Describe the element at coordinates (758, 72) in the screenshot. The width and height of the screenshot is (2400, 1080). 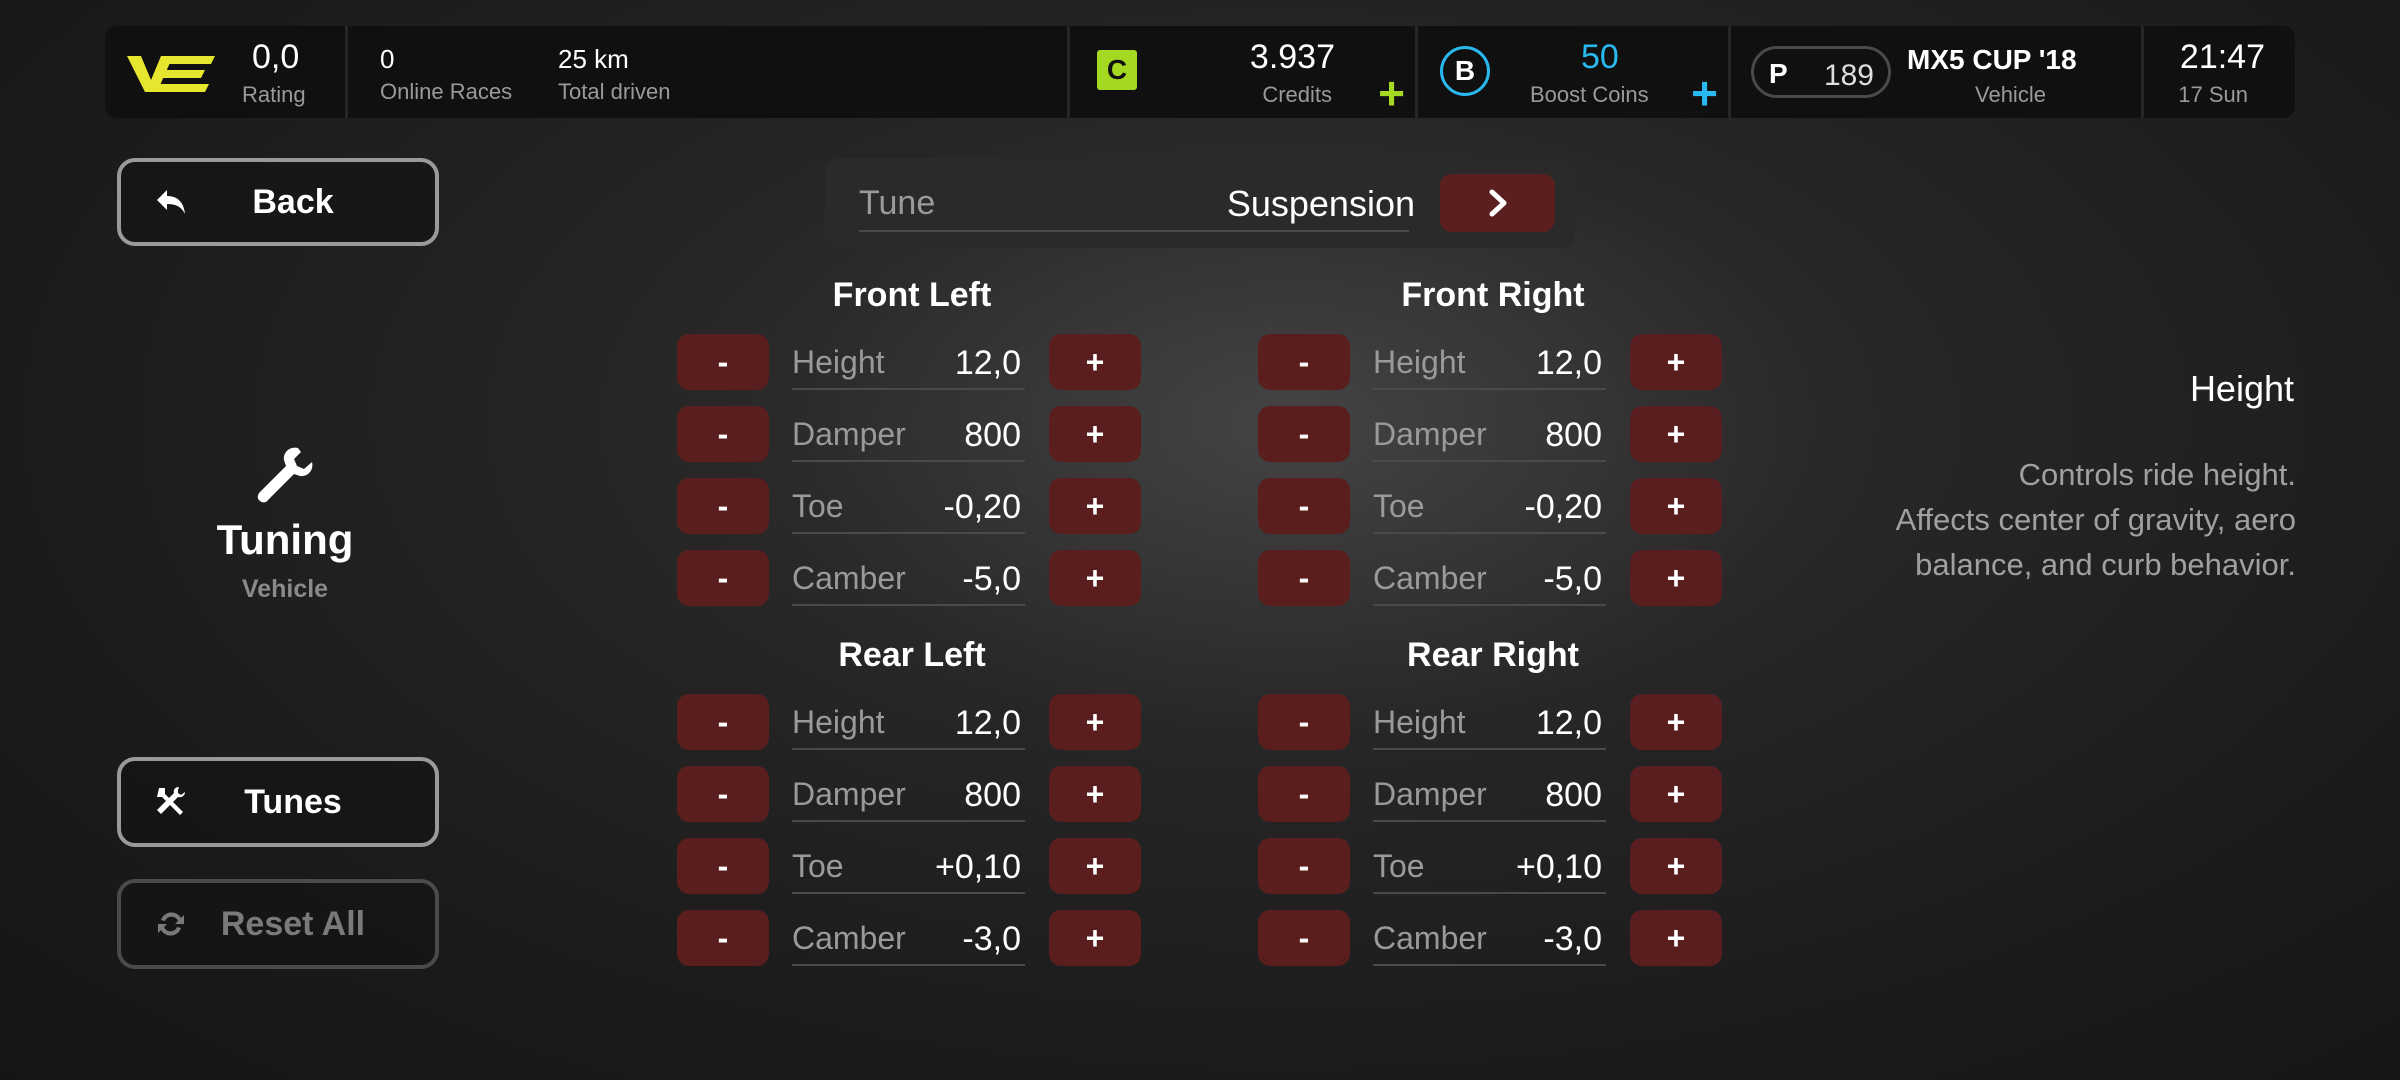
I see `stats-section: 0 Online Races 25 km Total driven` at that location.